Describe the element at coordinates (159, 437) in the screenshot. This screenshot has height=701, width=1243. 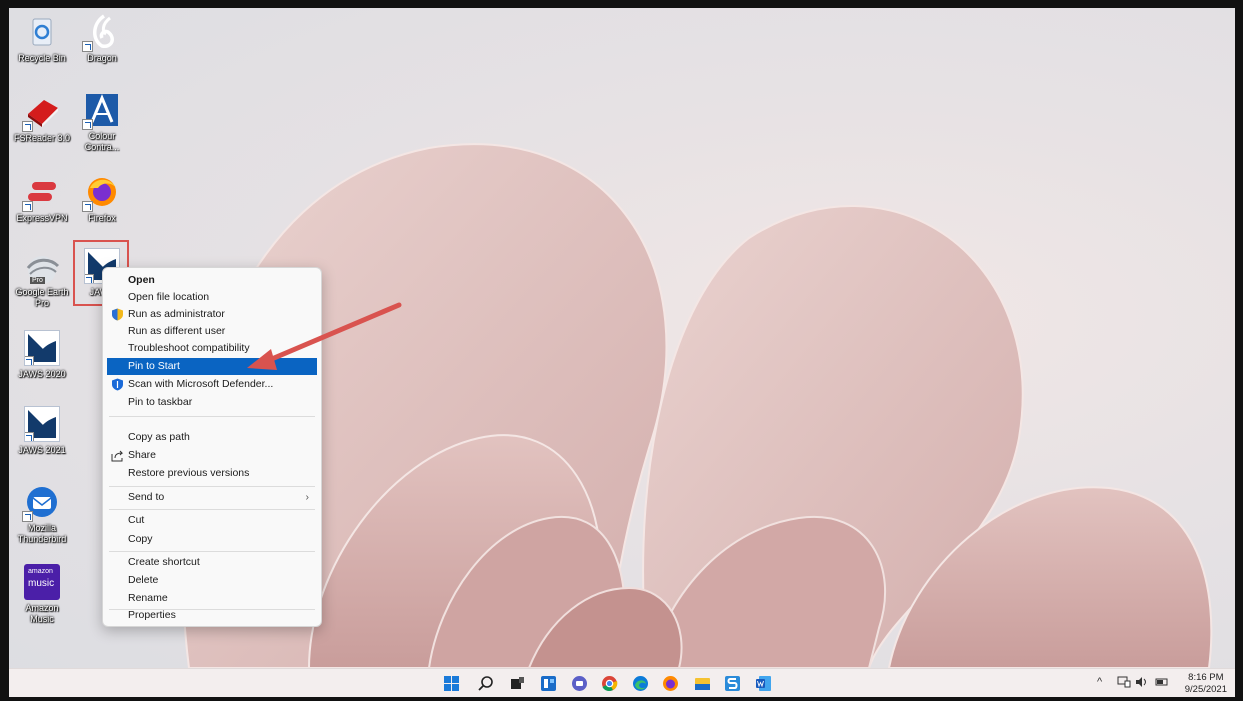
I see `menu-item-label: Copy as path` at that location.